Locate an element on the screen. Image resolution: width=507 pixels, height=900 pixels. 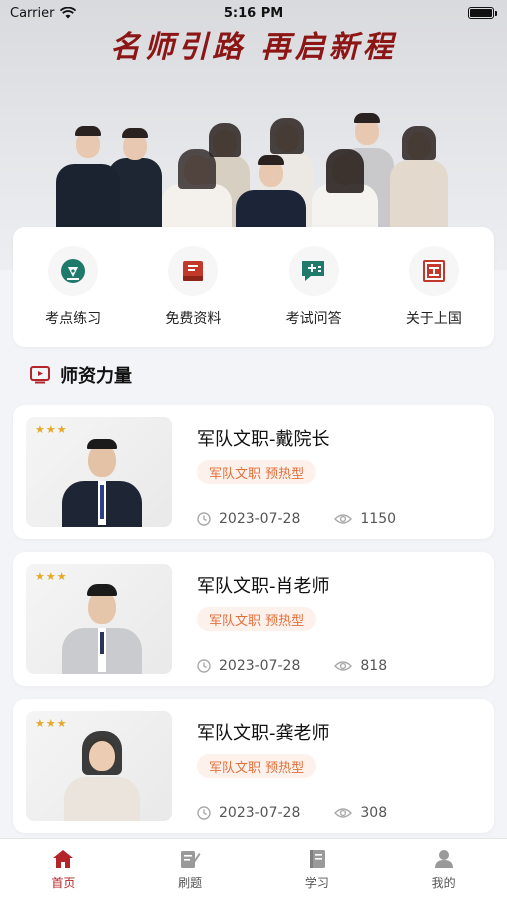
teacher-card: ★★★ 军队文职-龚老师 军队文职 预热型 2023-07-28 308 is located at coordinates (253, 766).